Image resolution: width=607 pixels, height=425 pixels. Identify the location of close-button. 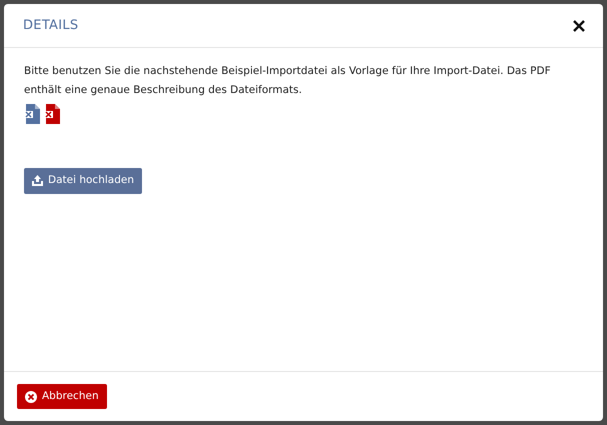
(579, 26).